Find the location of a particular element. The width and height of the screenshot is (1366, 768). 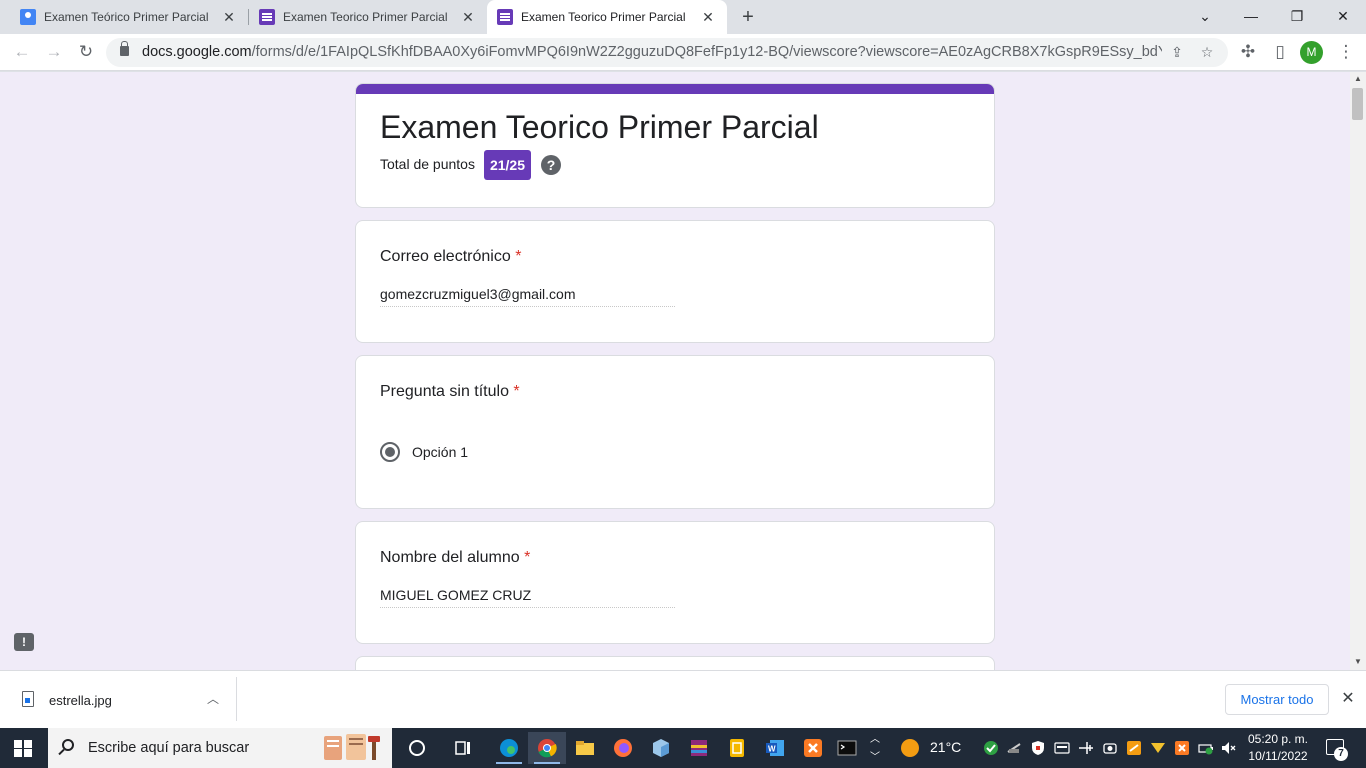

system-clock: 05:20 p. m. 10/11/2022 is located at coordinates (1278, 748).